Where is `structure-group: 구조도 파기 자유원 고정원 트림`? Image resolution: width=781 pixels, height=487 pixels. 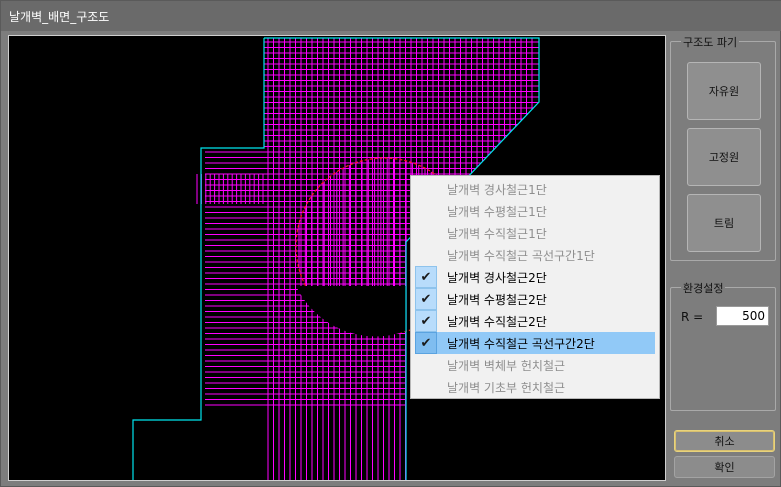 structure-group: 구조도 파기 자유원 고정원 트림 is located at coordinates (723, 147).